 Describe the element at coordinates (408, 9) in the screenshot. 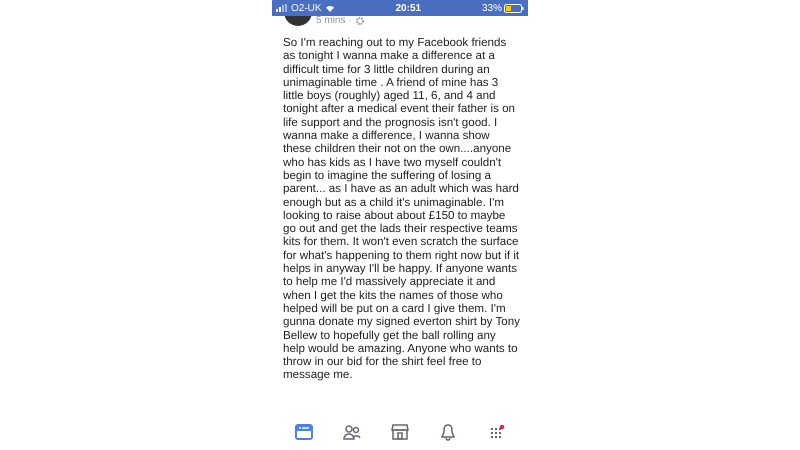

I see `clock: 20:51` at that location.